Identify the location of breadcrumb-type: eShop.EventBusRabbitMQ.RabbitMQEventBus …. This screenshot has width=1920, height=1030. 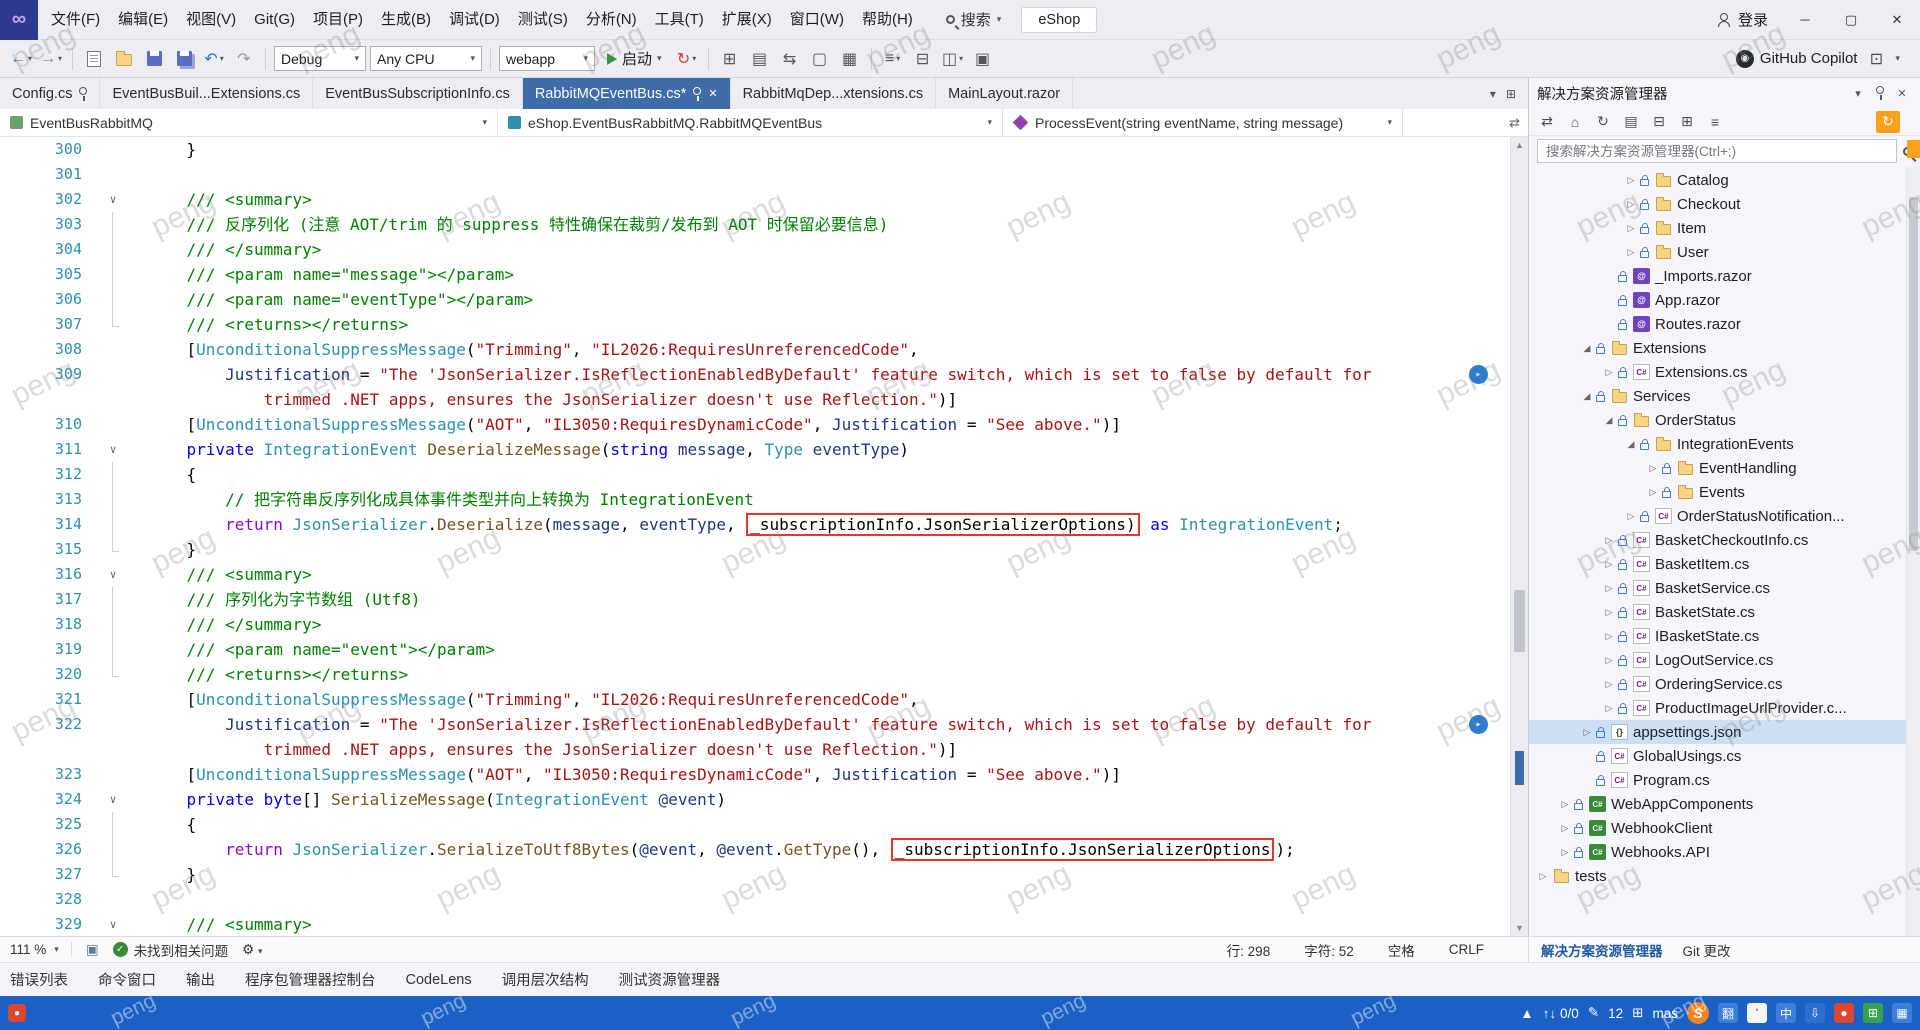
(750, 122).